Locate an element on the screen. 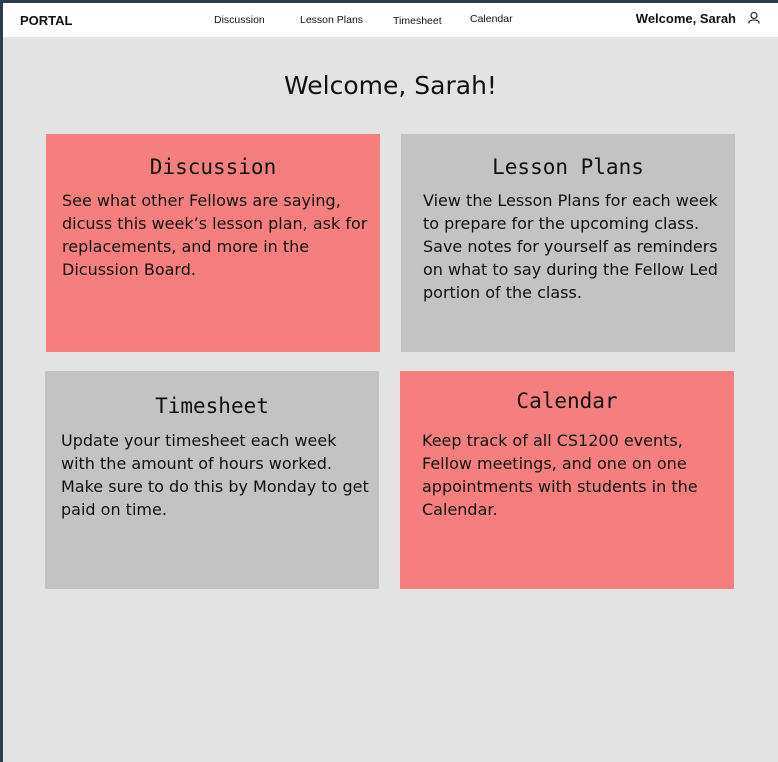 The image size is (778, 762). nav-timesheet-link: Timesheet is located at coordinates (417, 21).